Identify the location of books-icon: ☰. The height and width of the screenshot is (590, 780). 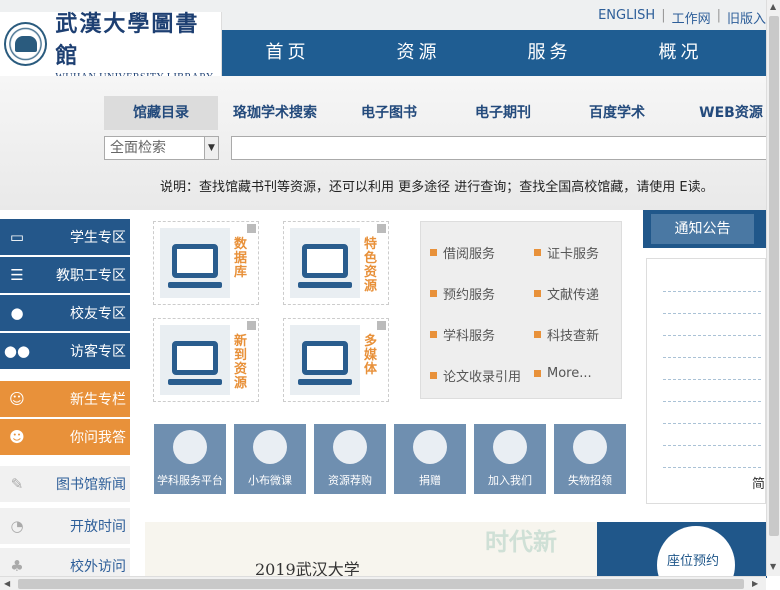
(17, 275).